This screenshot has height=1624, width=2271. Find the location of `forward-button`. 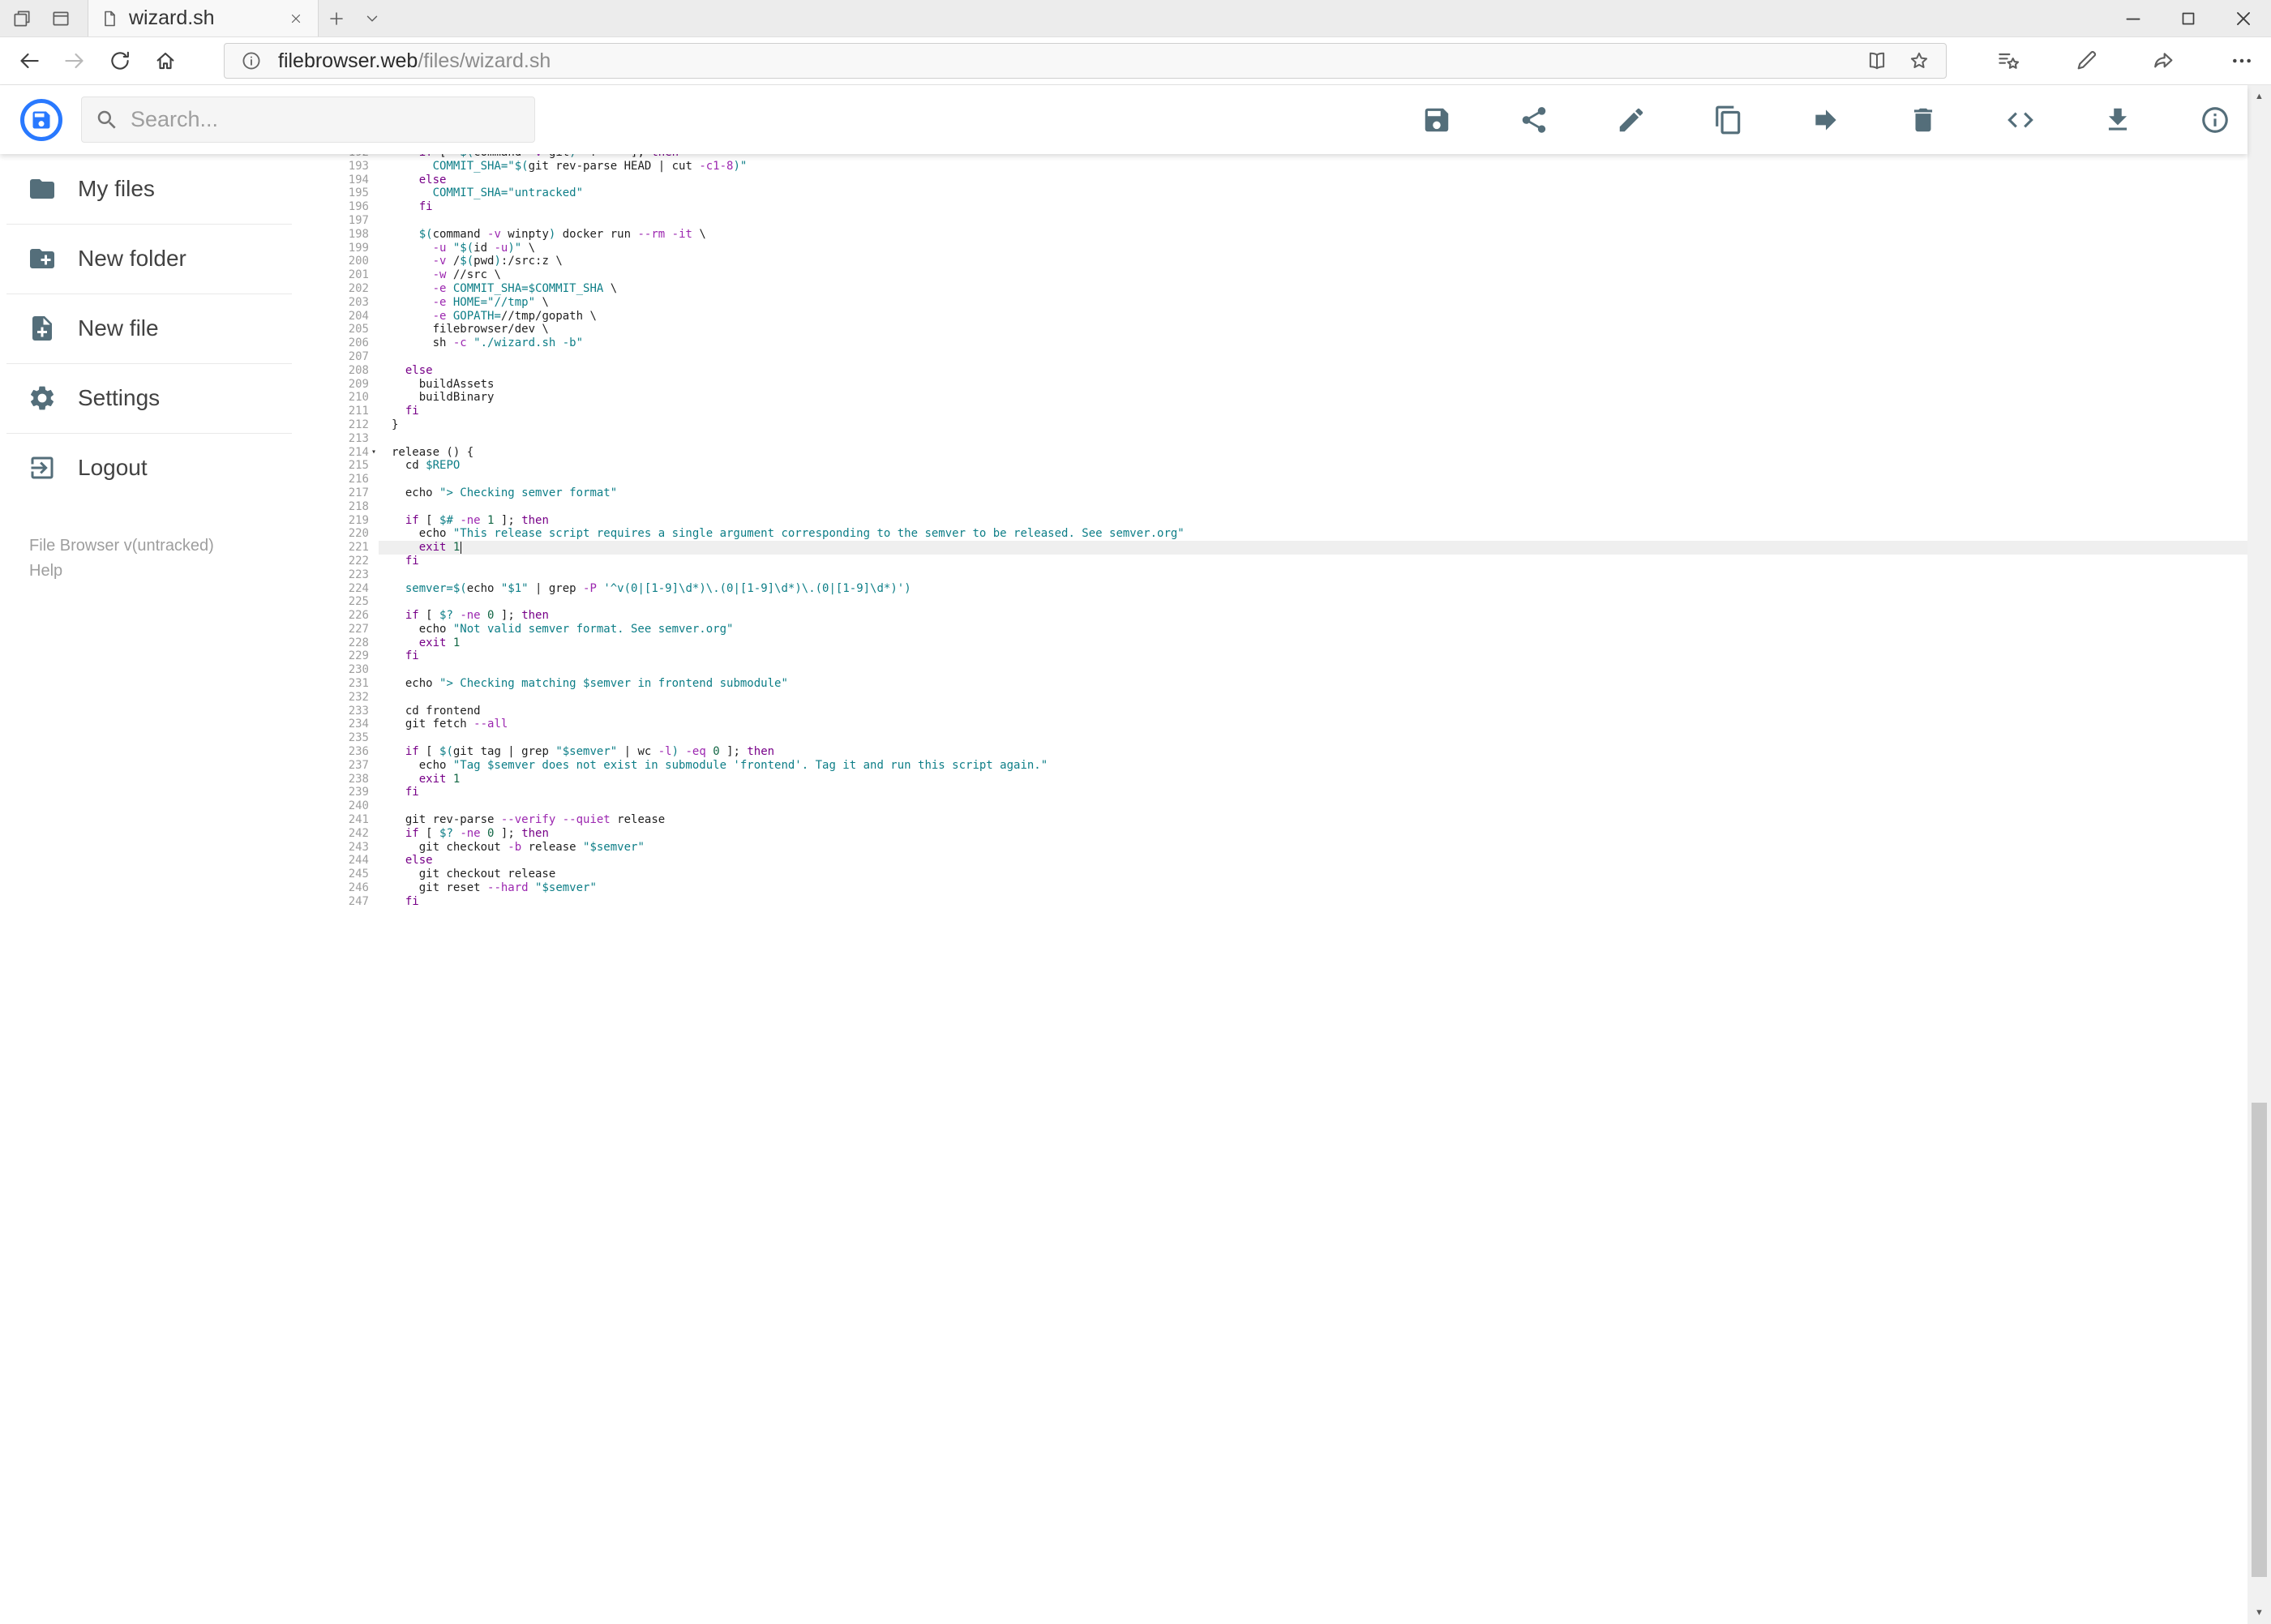

forward-button is located at coordinates (75, 61).